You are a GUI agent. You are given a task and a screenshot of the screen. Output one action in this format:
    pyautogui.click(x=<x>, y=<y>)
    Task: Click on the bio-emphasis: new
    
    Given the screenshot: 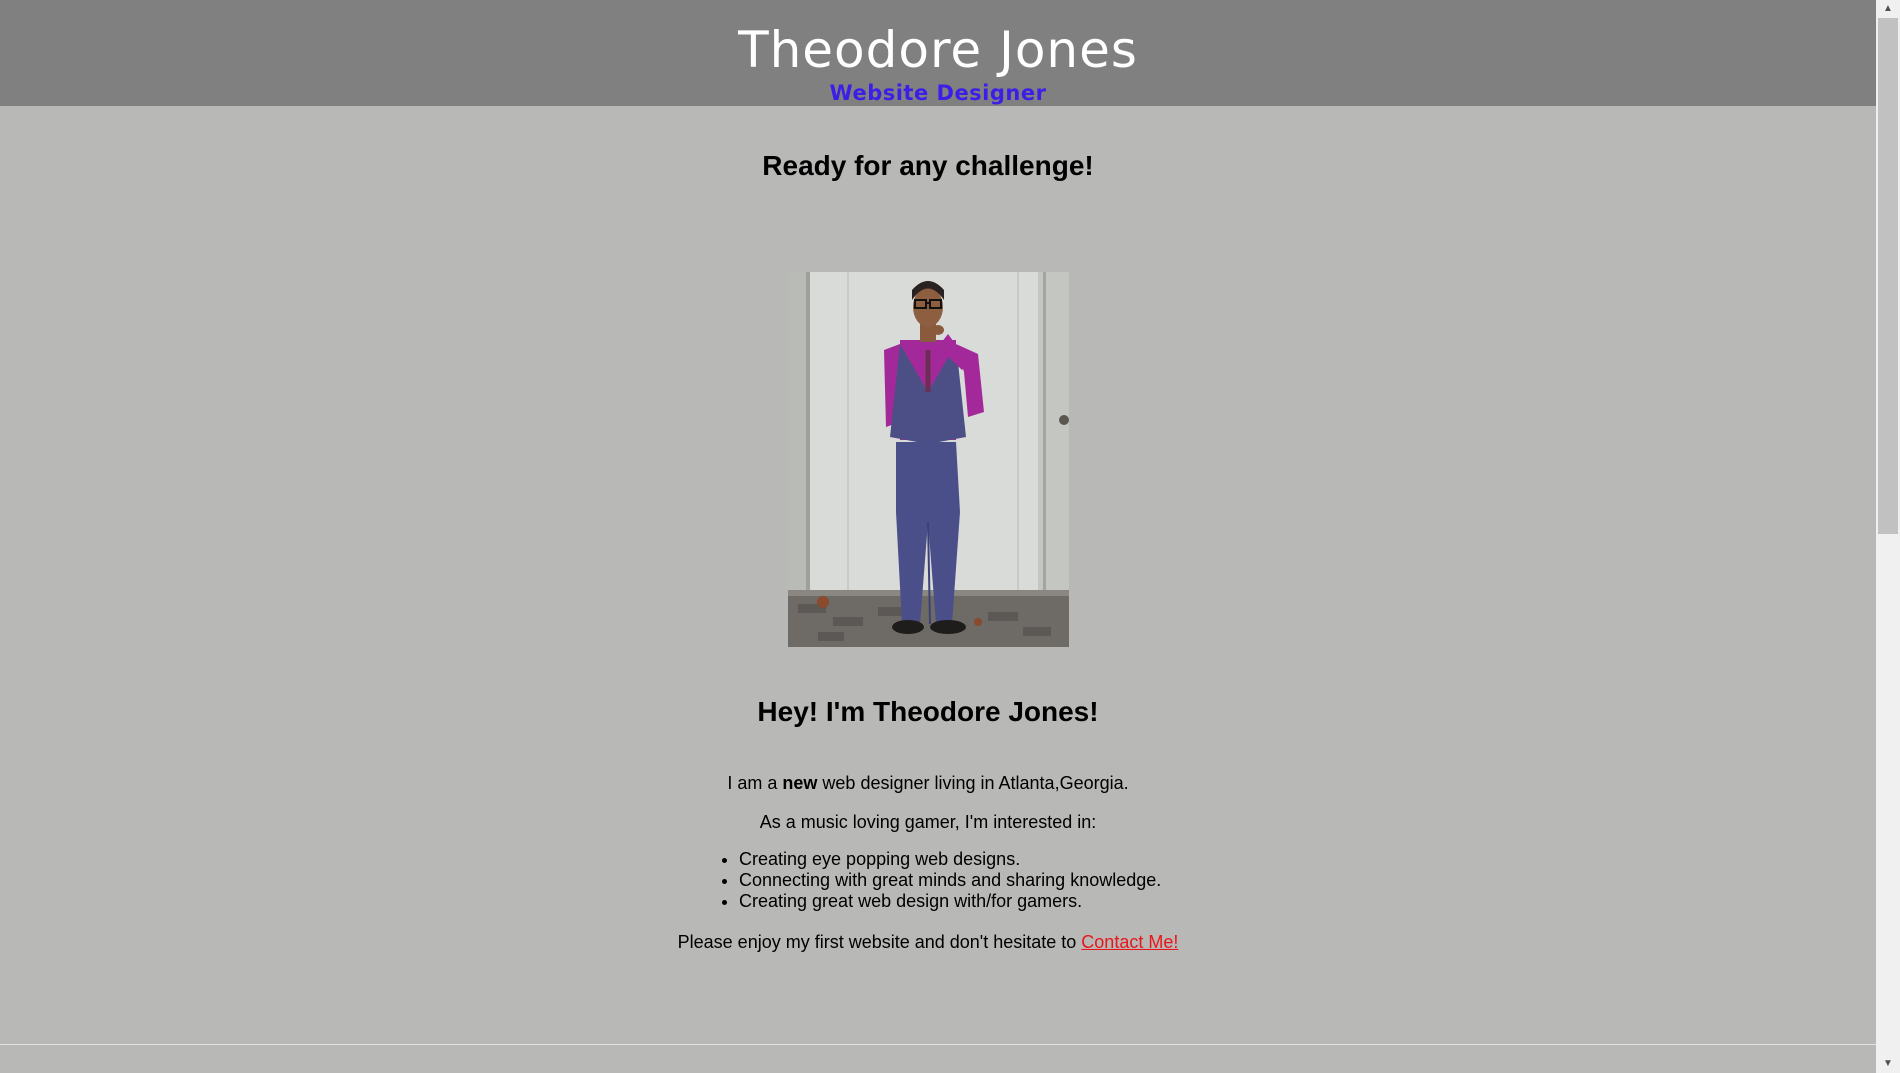 What is the action you would take?
    pyautogui.click(x=800, y=783)
    